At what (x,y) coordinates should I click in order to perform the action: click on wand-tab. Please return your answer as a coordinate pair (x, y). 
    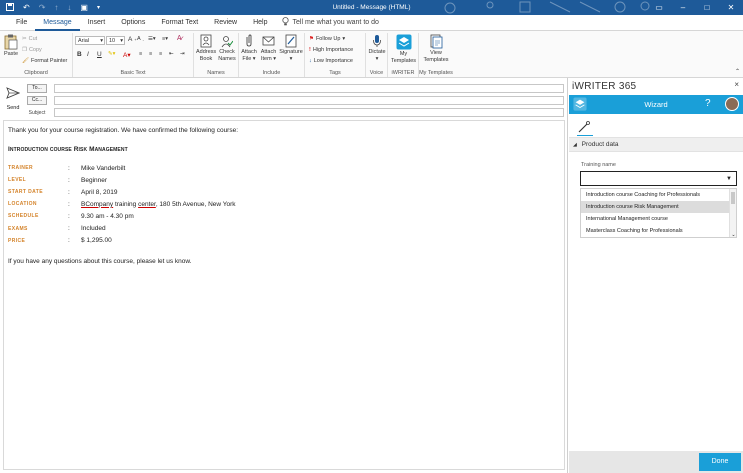
    Looking at the image, I should click on (585, 128).